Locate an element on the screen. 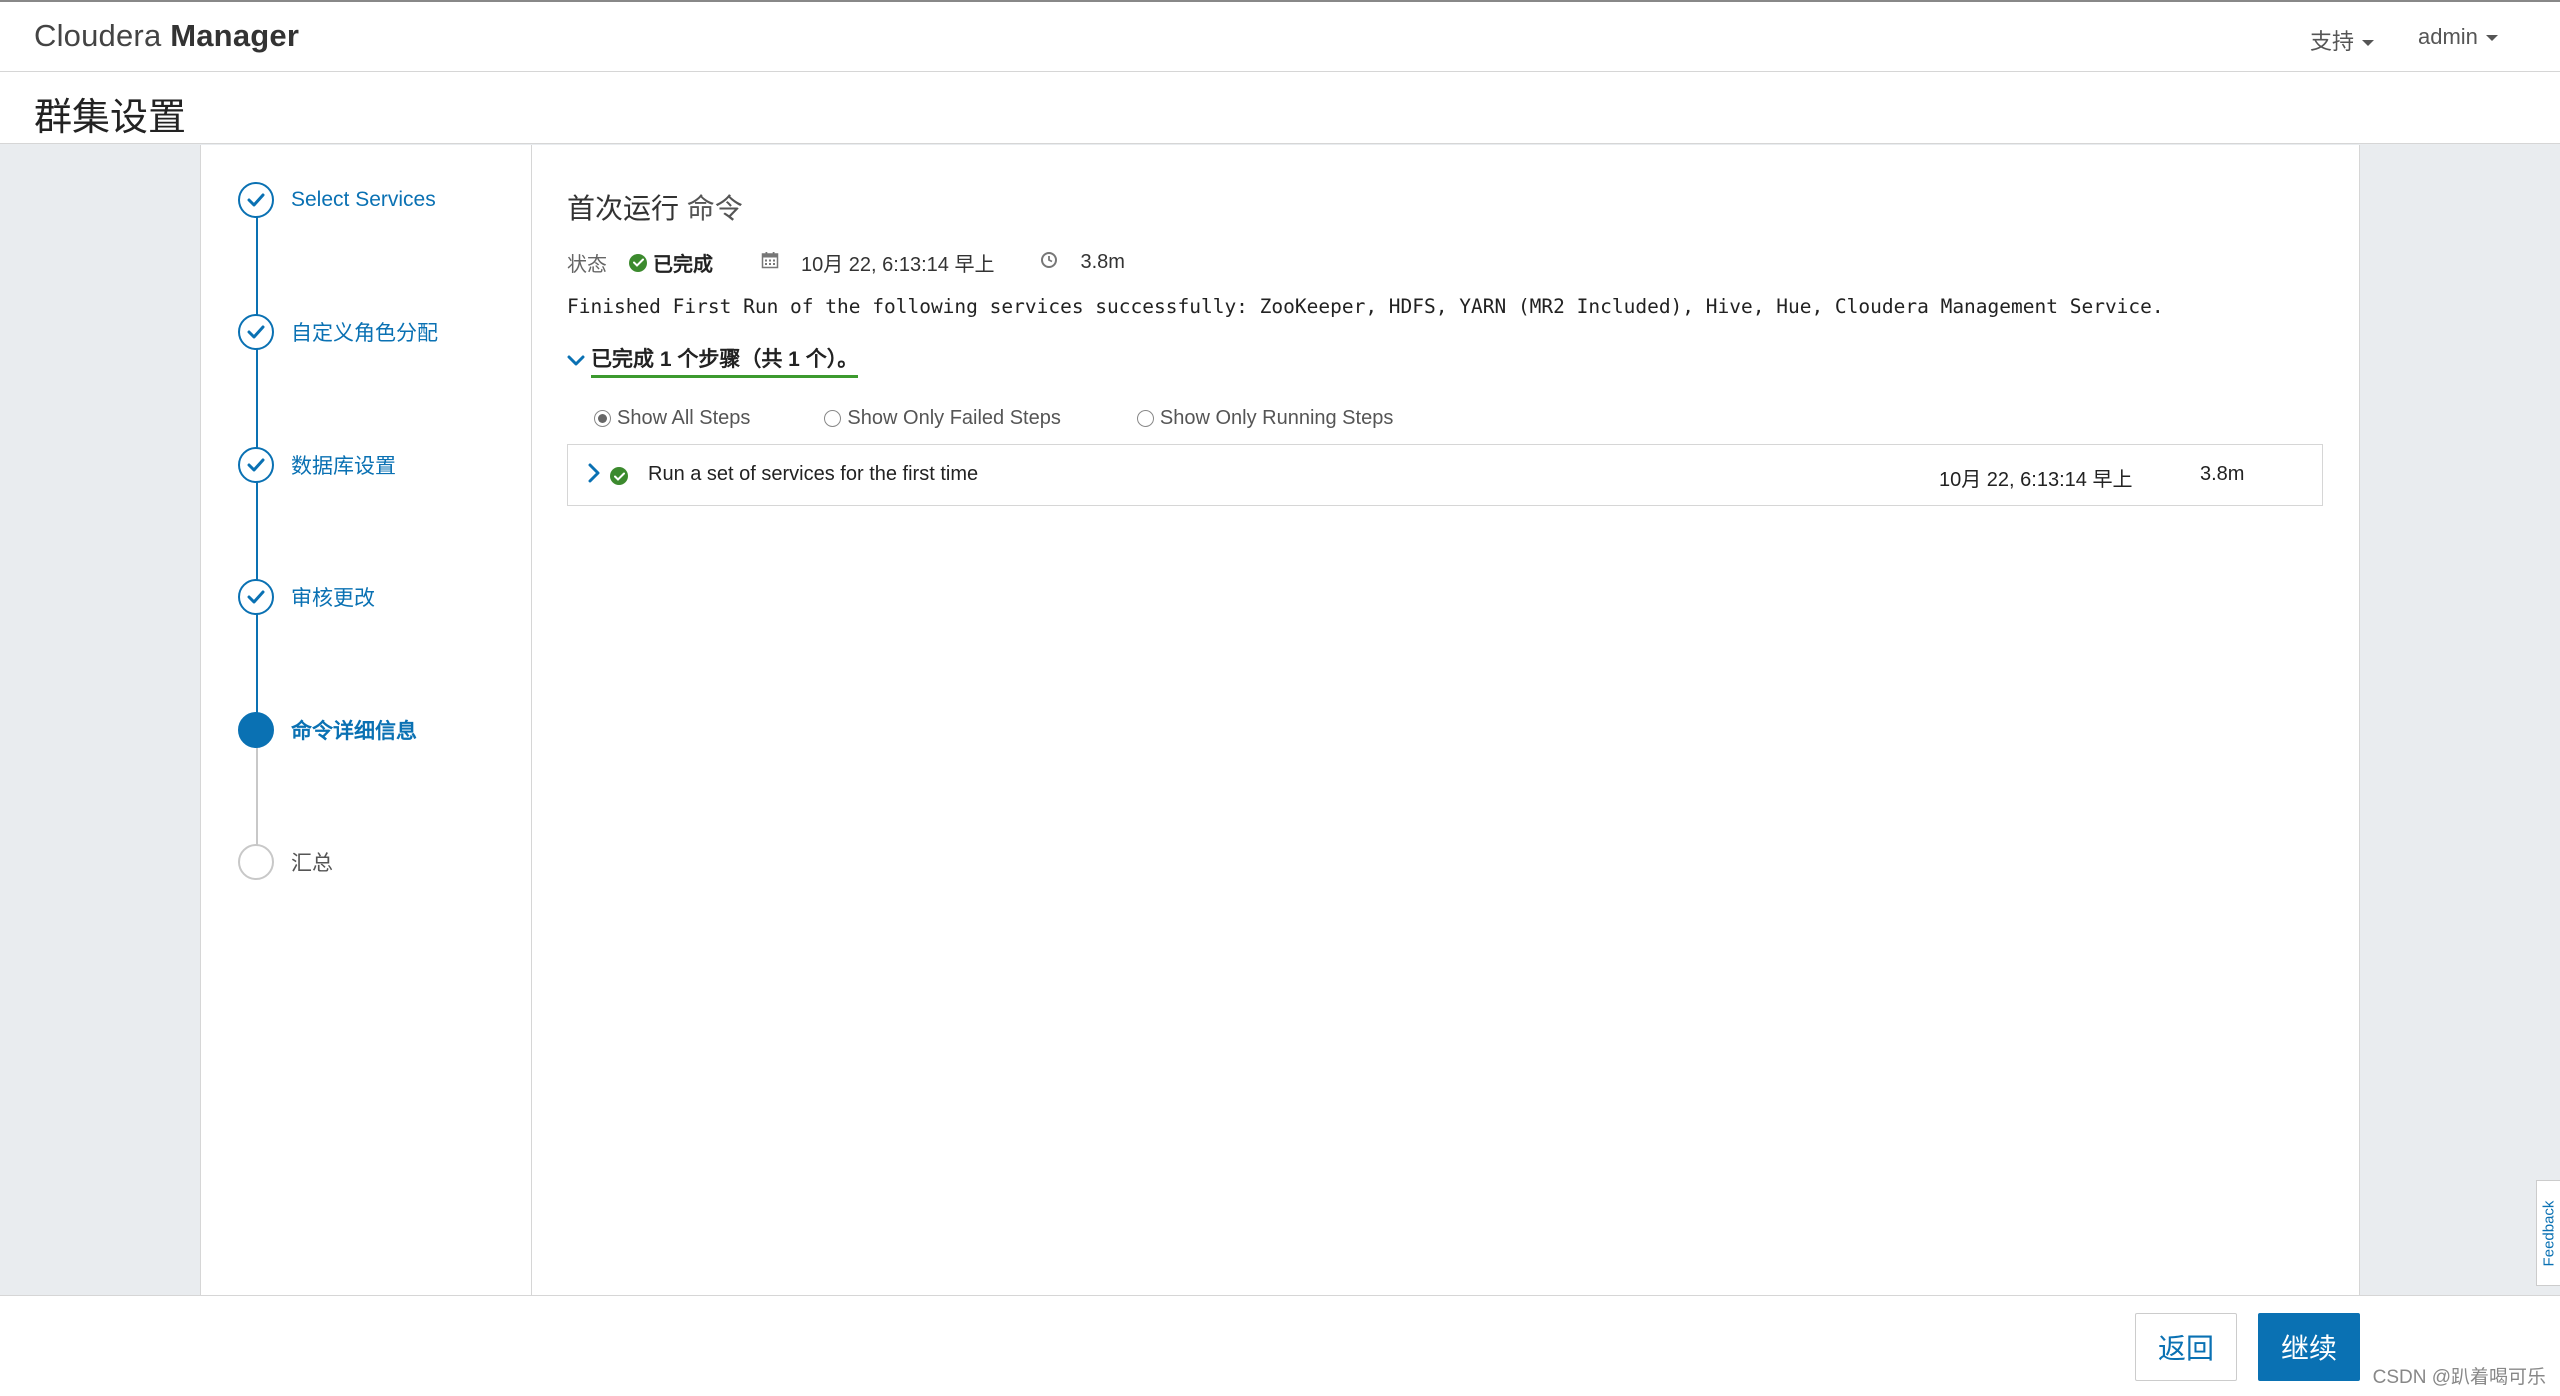 This screenshot has width=2560, height=1396. wizard-step-label: 审核更改 is located at coordinates (333, 598).